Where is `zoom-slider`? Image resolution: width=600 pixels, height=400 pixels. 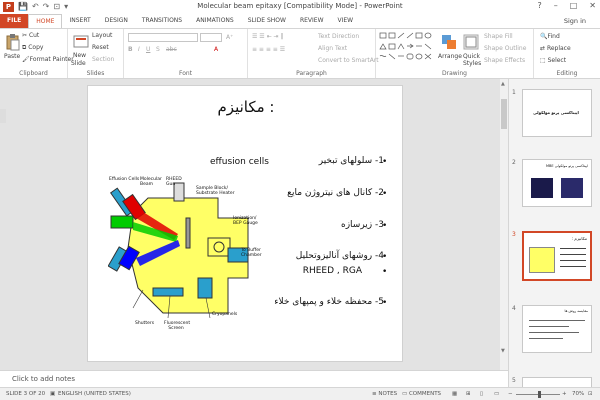
zoom-slider is located at coordinates (538, 394).